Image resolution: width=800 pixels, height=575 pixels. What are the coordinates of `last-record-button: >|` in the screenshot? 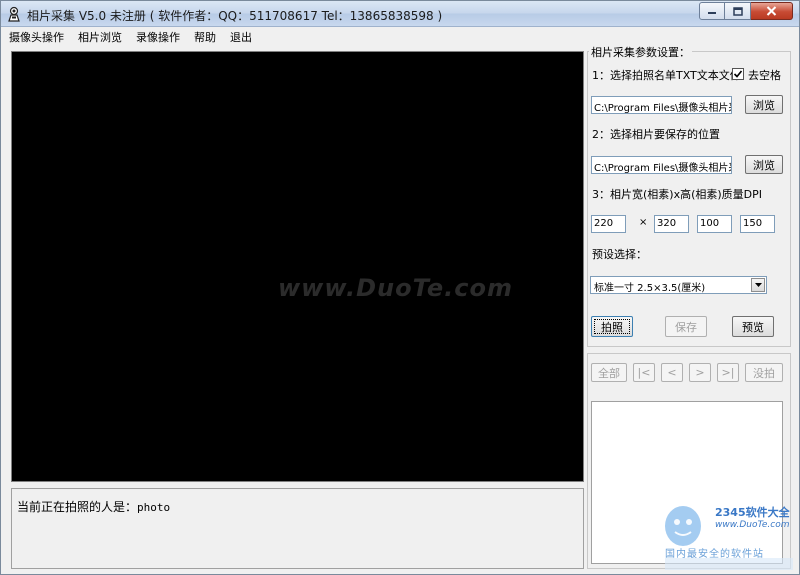 It's located at (728, 372).